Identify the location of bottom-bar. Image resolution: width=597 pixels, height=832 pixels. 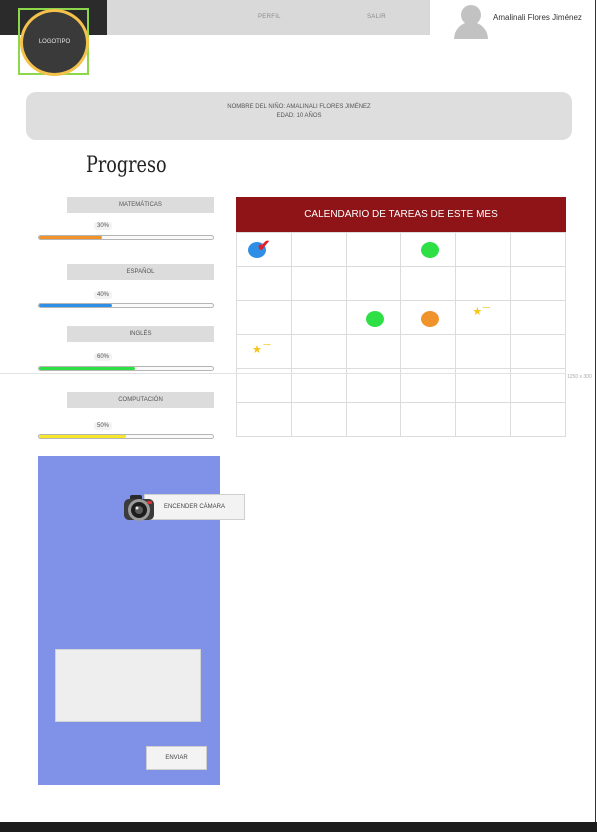
(298, 827).